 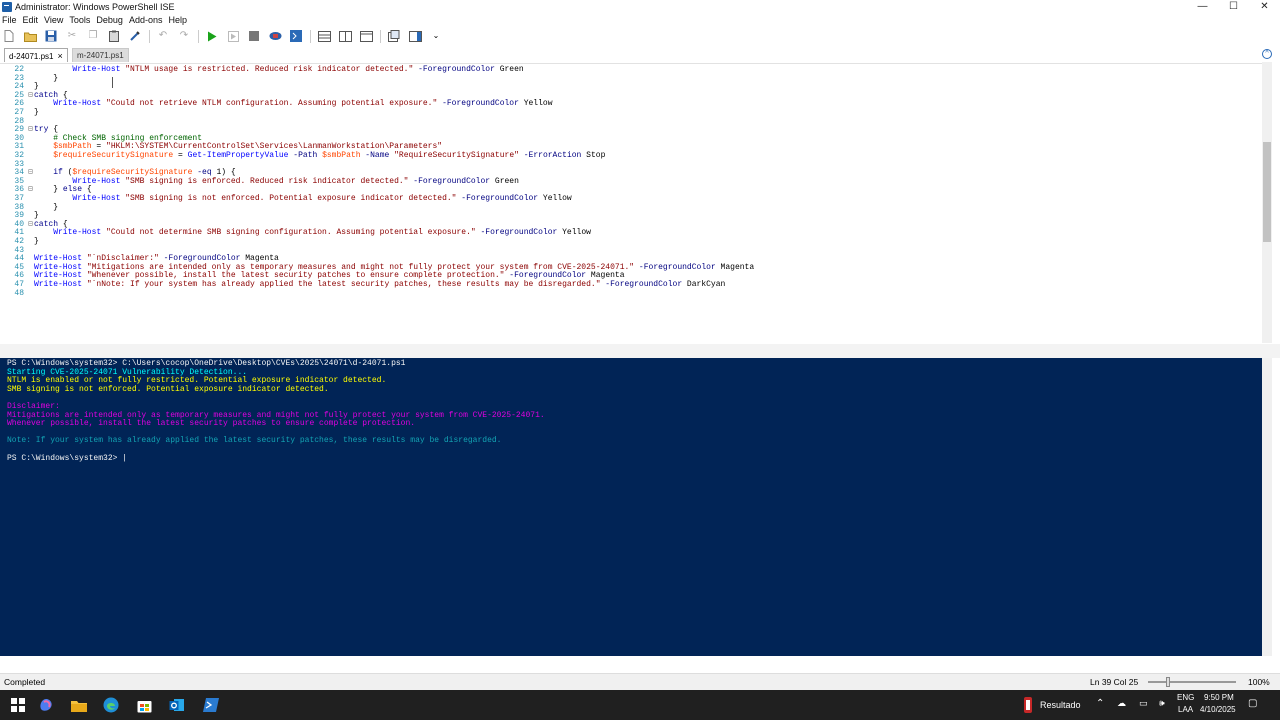 What do you see at coordinates (31, 294) in the screenshot?
I see `fold-toggle-icon` at bounding box center [31, 294].